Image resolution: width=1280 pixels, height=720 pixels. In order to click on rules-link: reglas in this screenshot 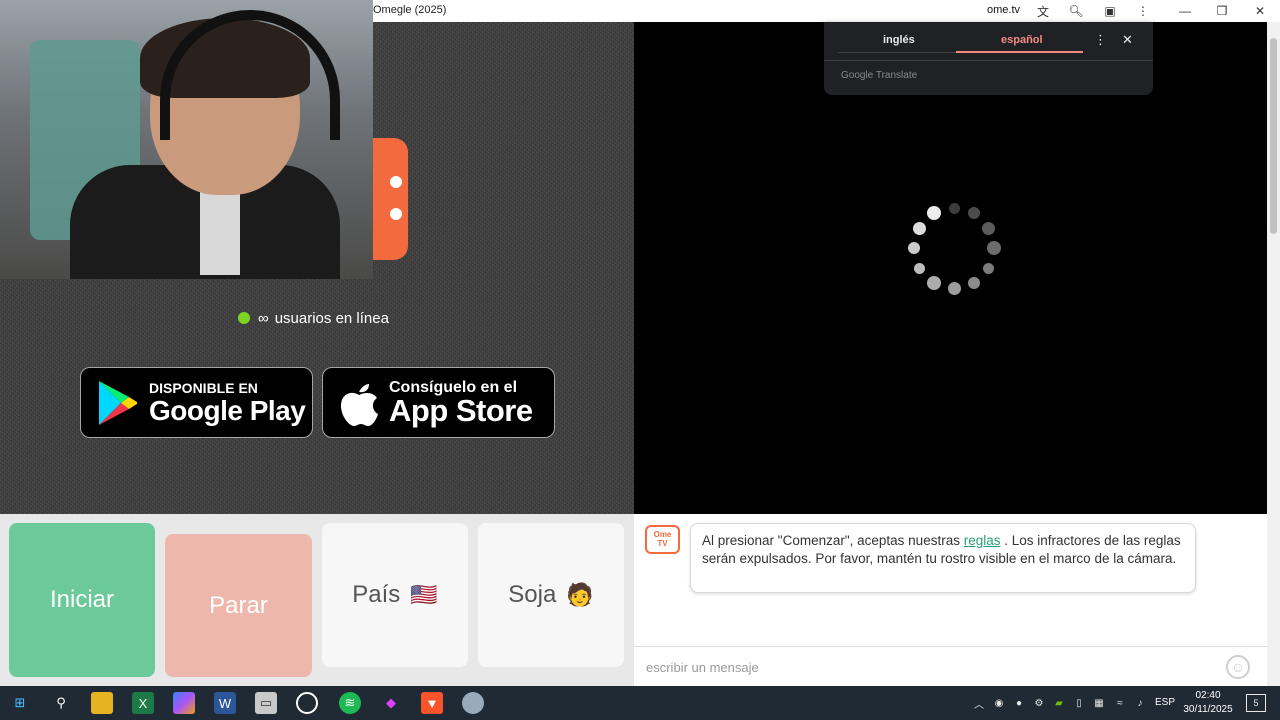, I will do `click(982, 540)`.